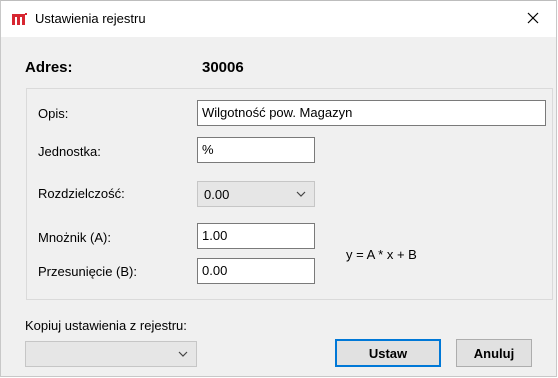 The width and height of the screenshot is (558, 378). I want to click on resolution-selected-value: 0.00, so click(217, 194).